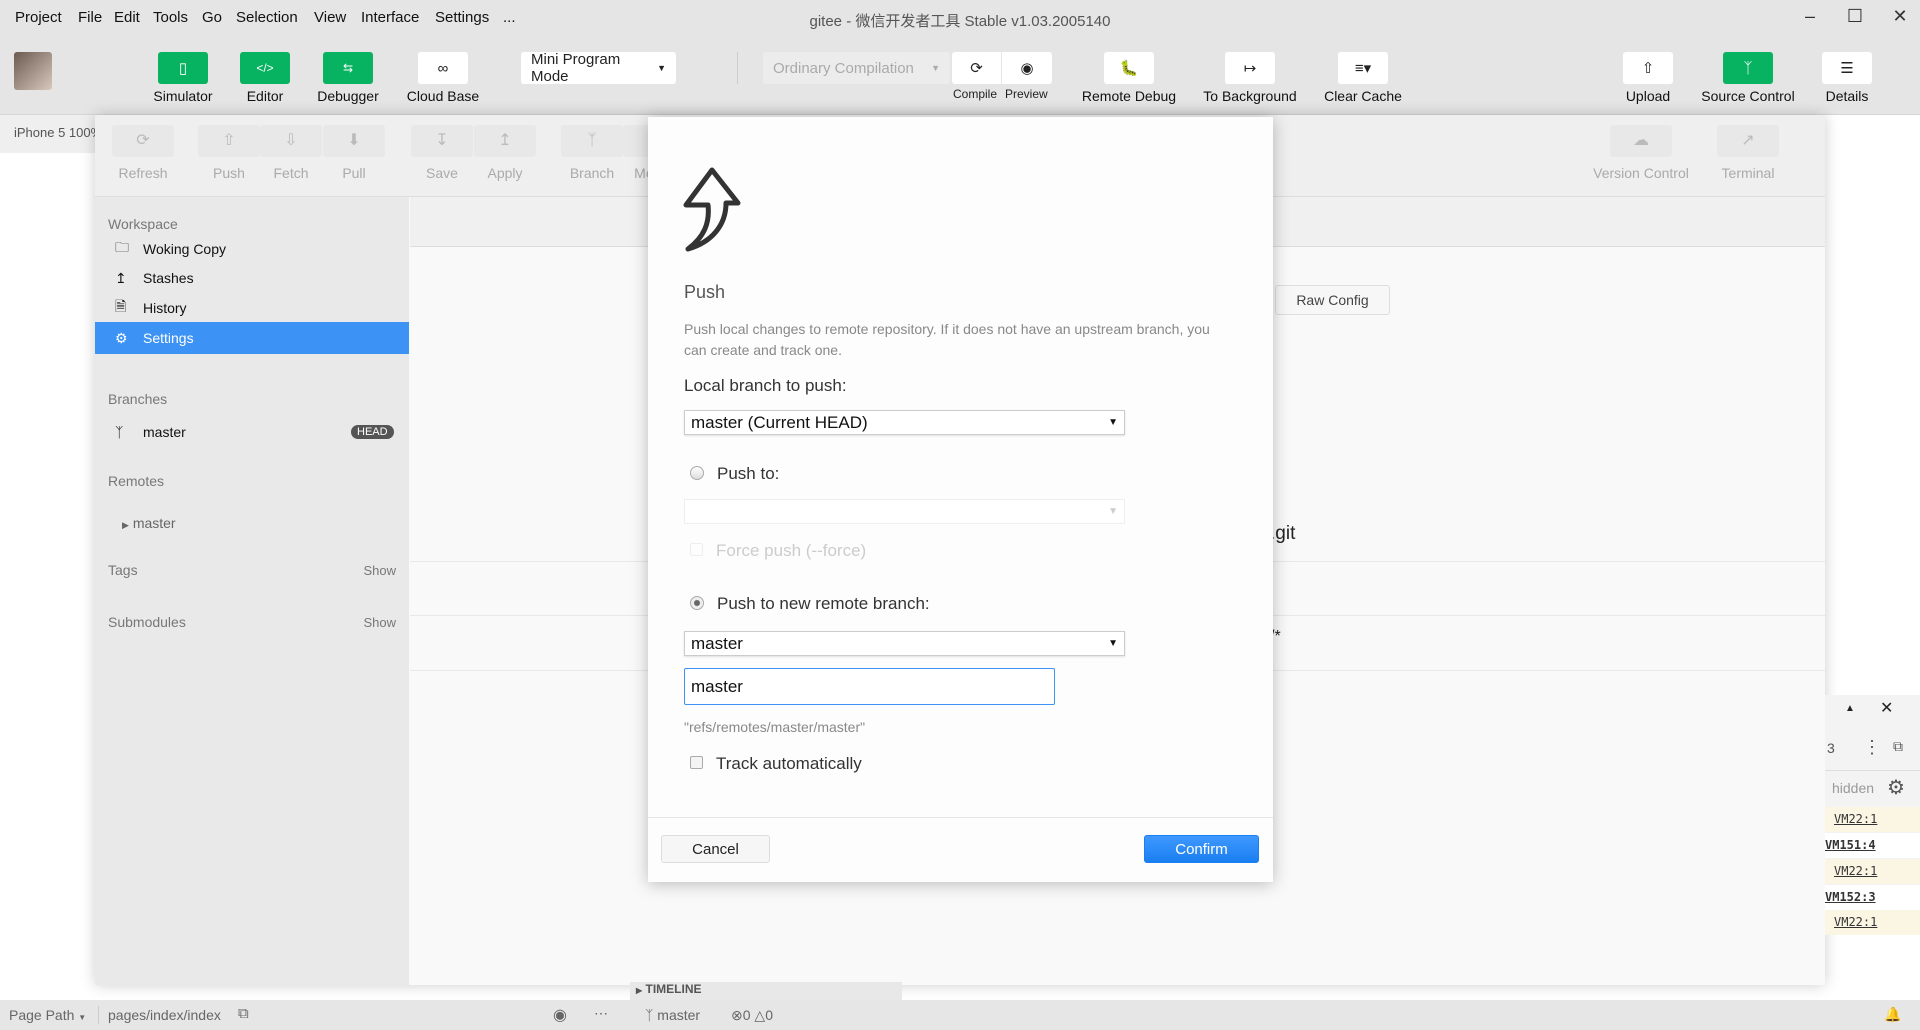 The width and height of the screenshot is (1920, 1030). What do you see at coordinates (185, 249) in the screenshot?
I see `sidebar-item-label: Woking Copy` at bounding box center [185, 249].